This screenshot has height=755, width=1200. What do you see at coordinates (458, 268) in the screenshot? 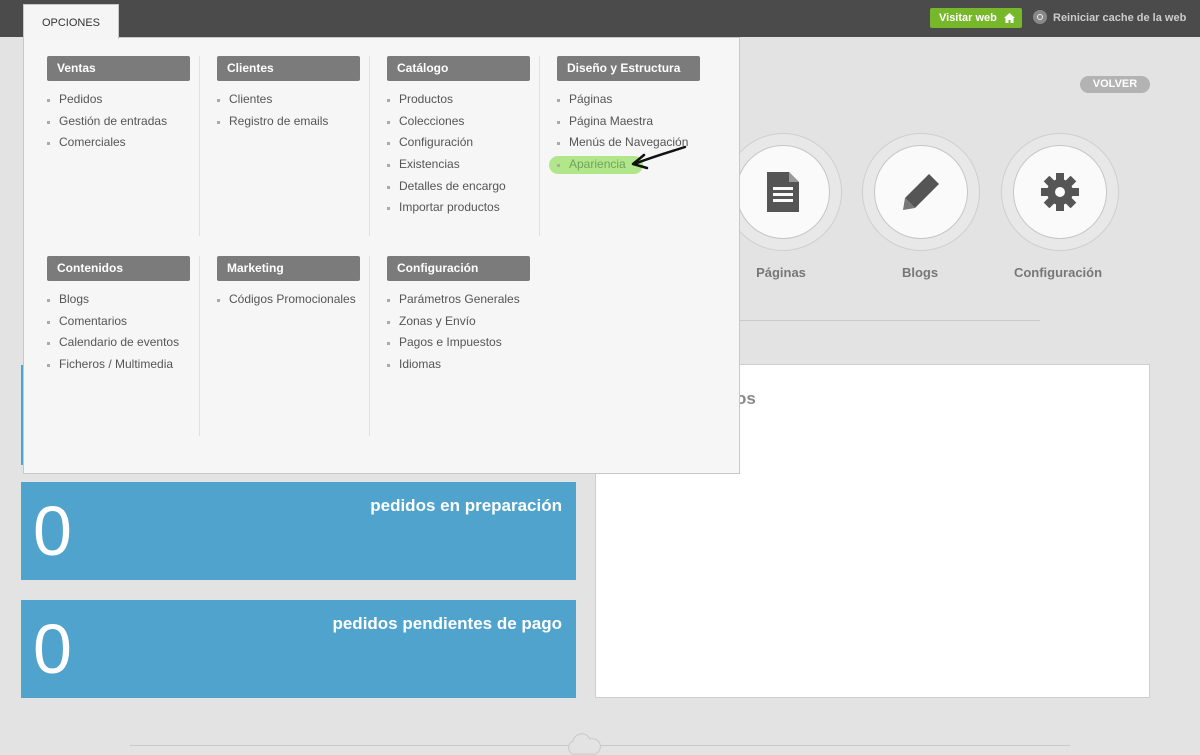
I see `menu-header-configuracion: Configuración` at bounding box center [458, 268].